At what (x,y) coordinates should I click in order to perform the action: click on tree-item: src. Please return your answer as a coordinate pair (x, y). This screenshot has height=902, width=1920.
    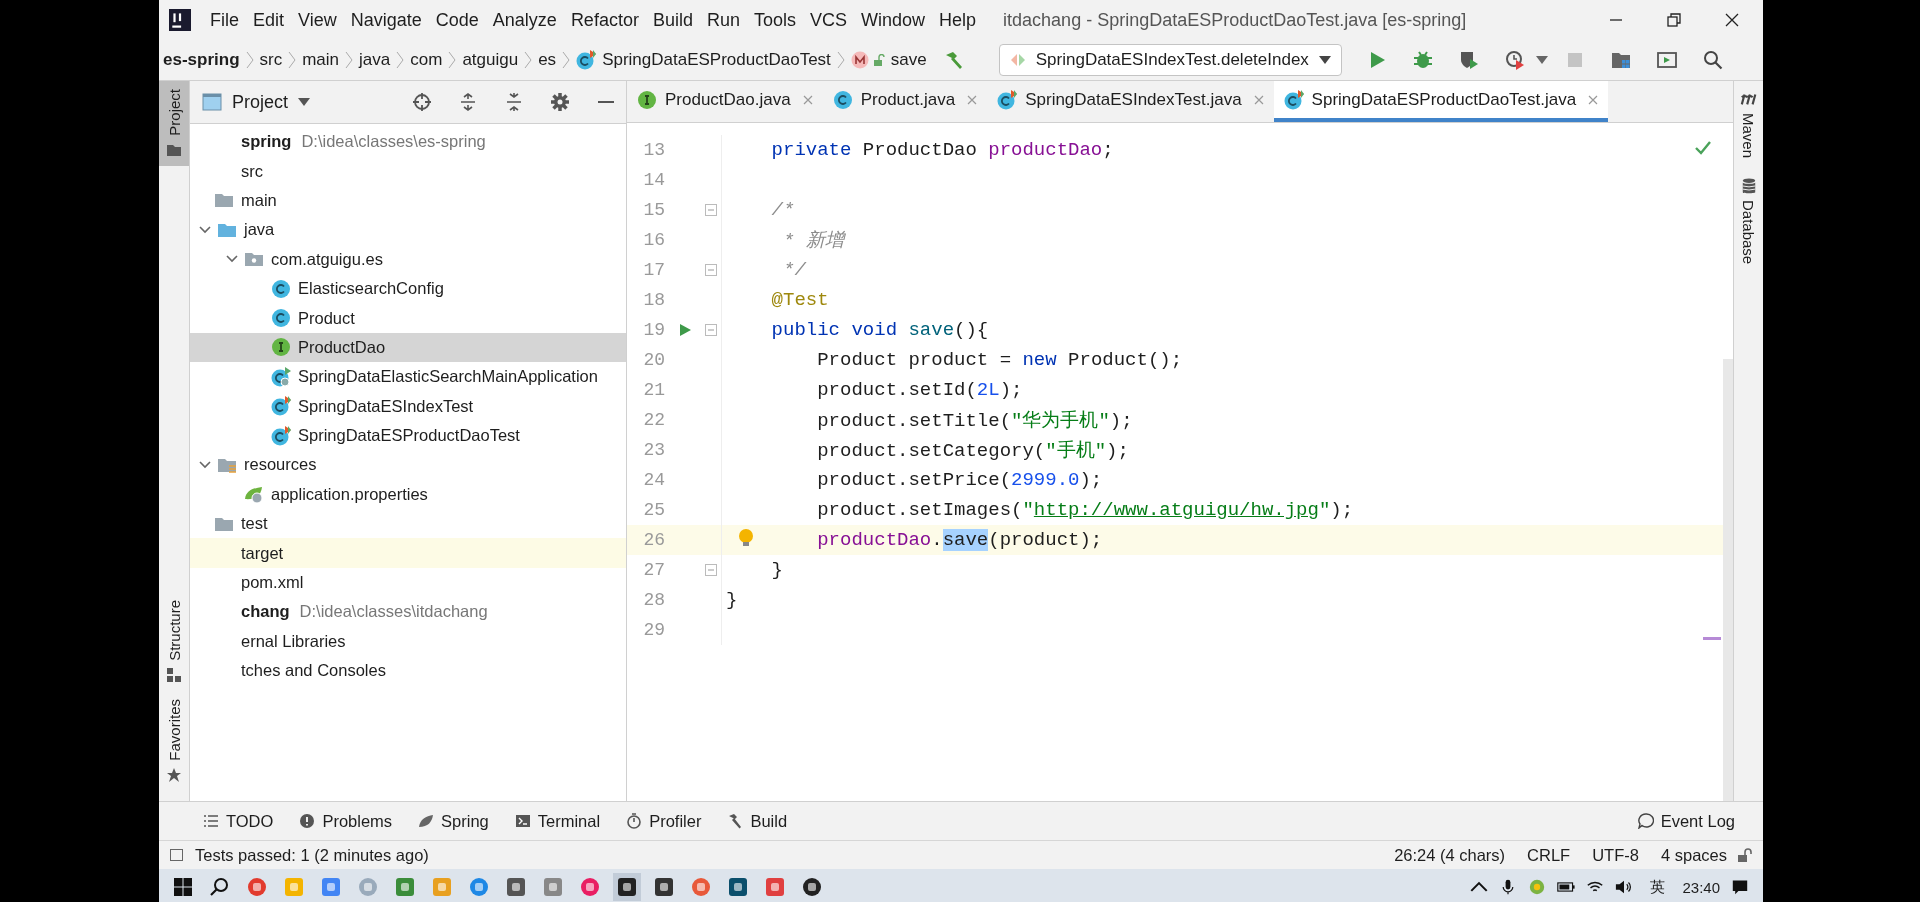
    Looking at the image, I should click on (408, 171).